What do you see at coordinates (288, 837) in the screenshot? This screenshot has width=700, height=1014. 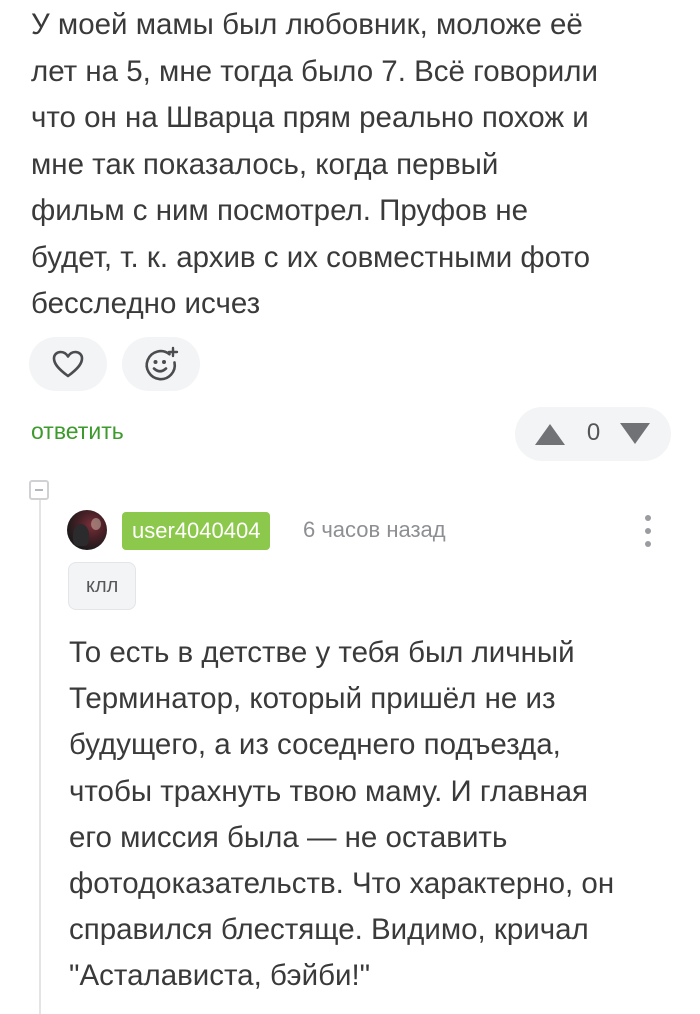 I see `text-line: его миссия была — не оставить` at bounding box center [288, 837].